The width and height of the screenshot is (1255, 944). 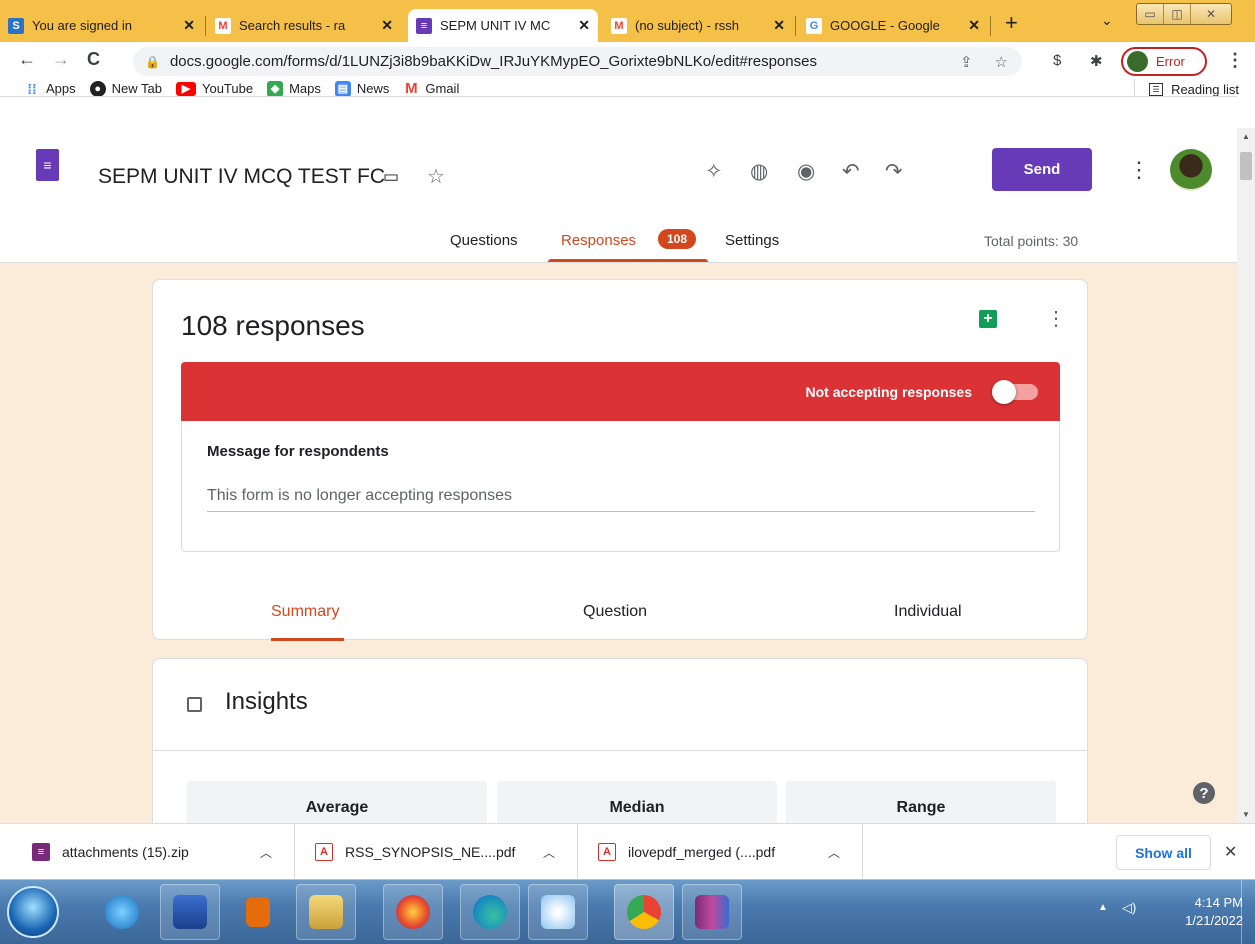 I want to click on browser-tab: G GOOGLE - Google ✕, so click(x=893, y=25).